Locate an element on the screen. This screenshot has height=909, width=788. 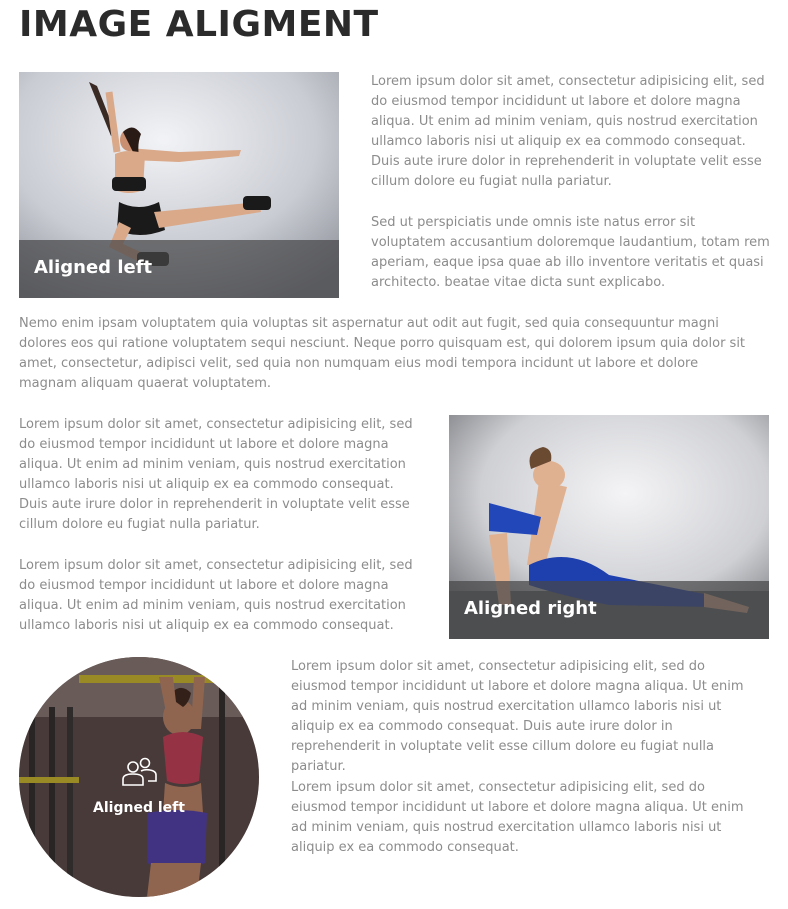
circle-caption: Aligned left is located at coordinates (139, 808).